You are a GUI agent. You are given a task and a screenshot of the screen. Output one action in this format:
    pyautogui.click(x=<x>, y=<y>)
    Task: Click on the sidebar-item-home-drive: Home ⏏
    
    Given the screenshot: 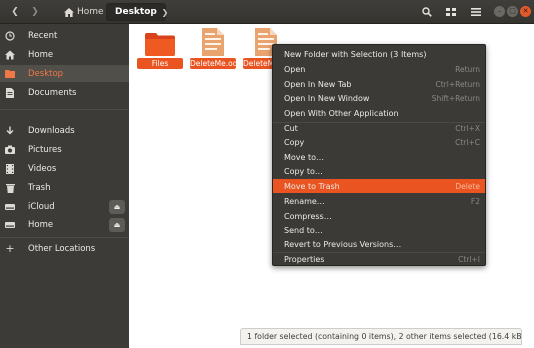 What is the action you would take?
    pyautogui.click(x=64, y=224)
    